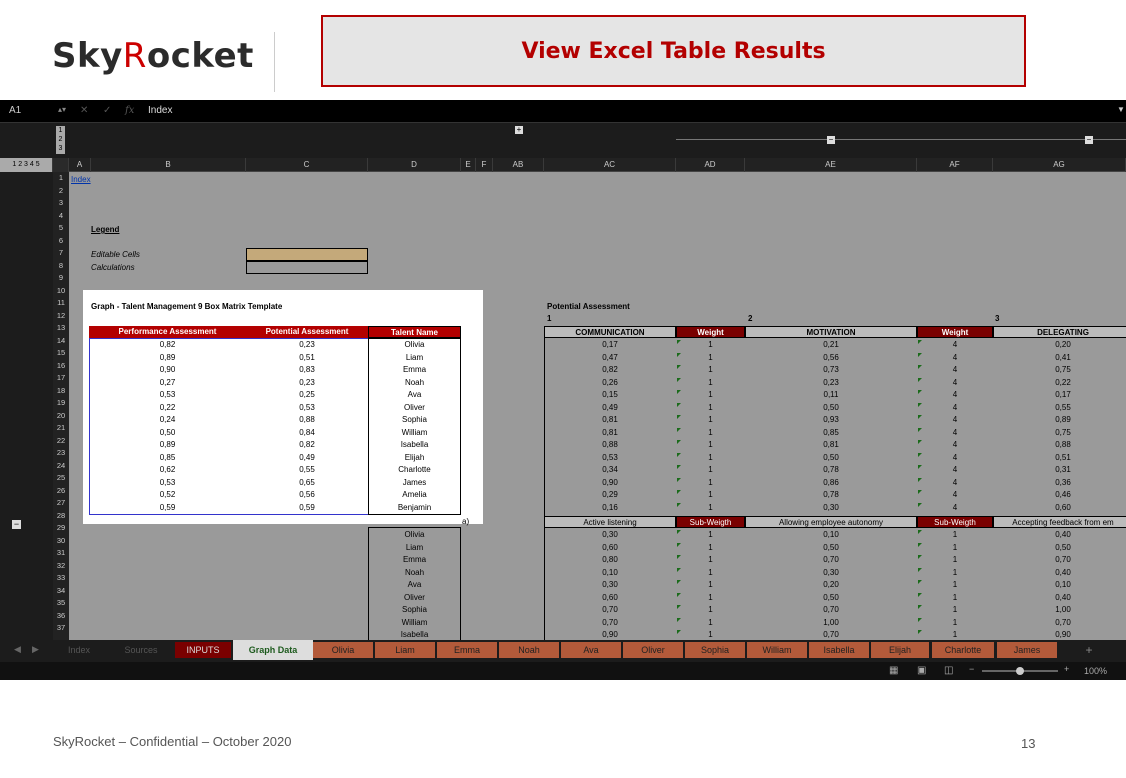  What do you see at coordinates (343, 650) in the screenshot?
I see `tab-sheet: Olivia` at bounding box center [343, 650].